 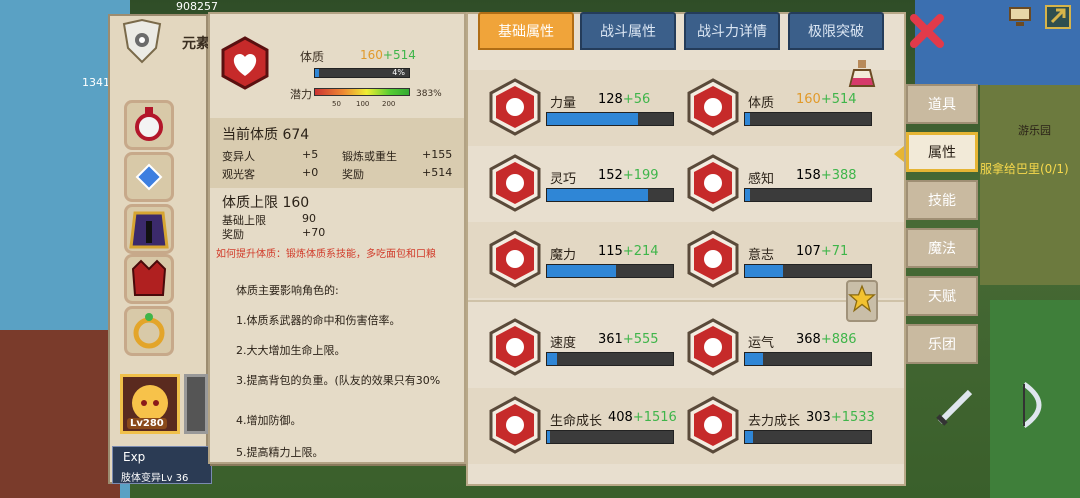 What do you see at coordinates (196, 404) in the screenshot?
I see `companion-portrait` at bounding box center [196, 404].